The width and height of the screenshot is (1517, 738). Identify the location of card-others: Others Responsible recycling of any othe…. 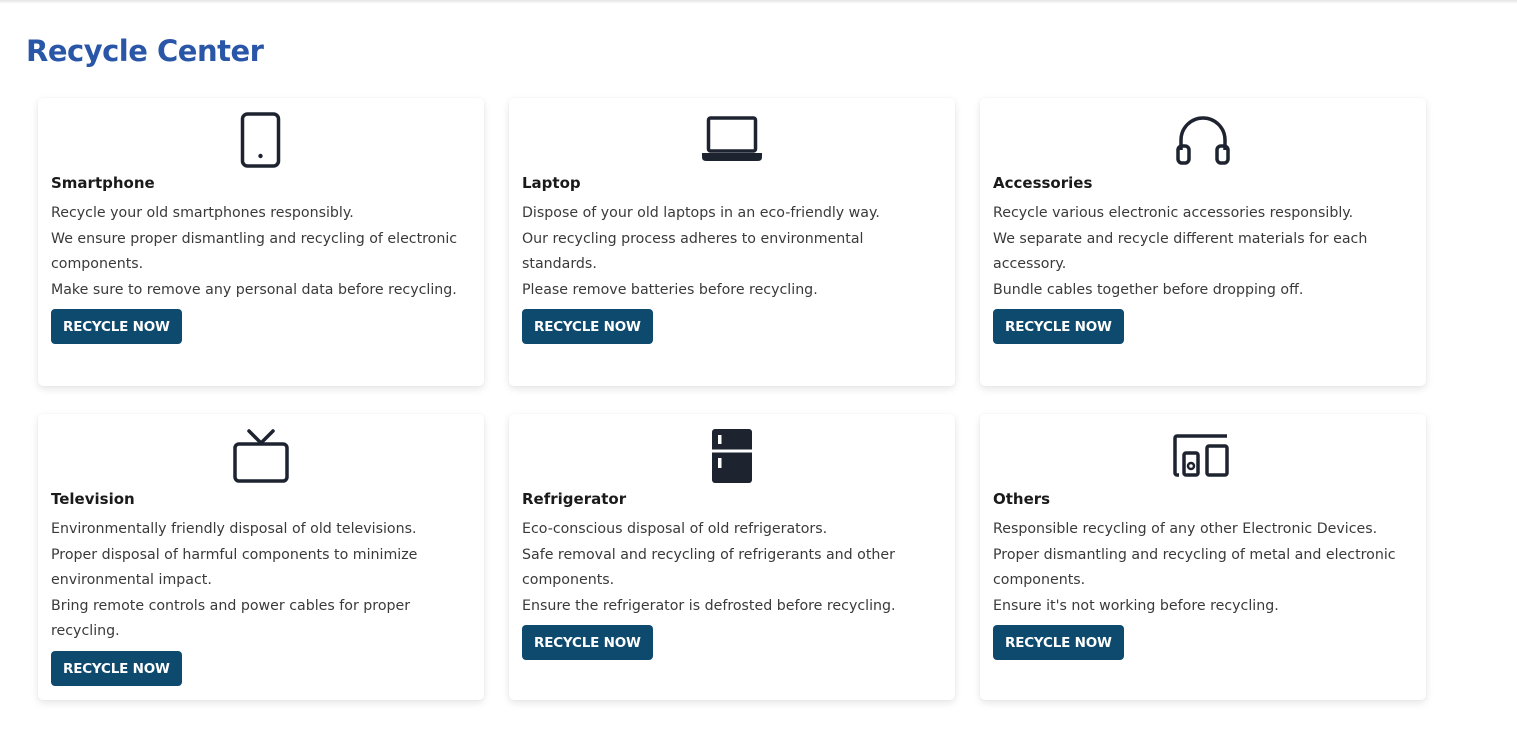
(1203, 557).